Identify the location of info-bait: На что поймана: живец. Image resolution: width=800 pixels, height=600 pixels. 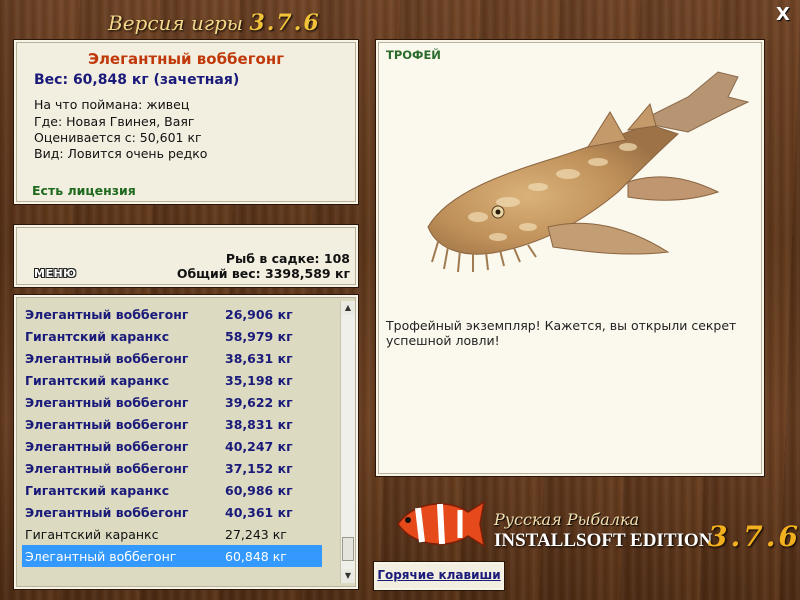
(112, 104).